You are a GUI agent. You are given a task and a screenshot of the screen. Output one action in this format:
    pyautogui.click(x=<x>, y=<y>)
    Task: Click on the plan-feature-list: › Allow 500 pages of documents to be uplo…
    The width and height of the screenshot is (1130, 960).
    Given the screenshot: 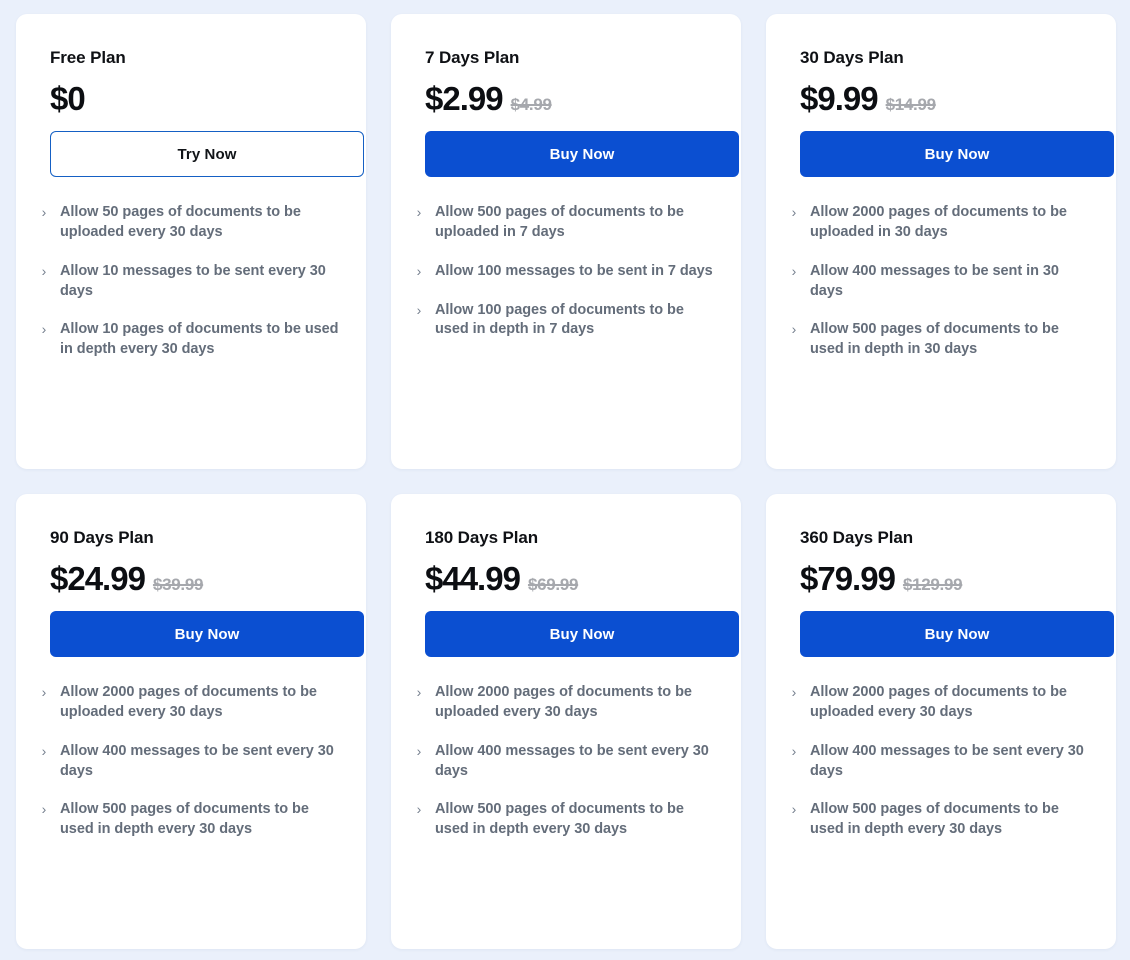 What is the action you would take?
    pyautogui.click(x=562, y=271)
    